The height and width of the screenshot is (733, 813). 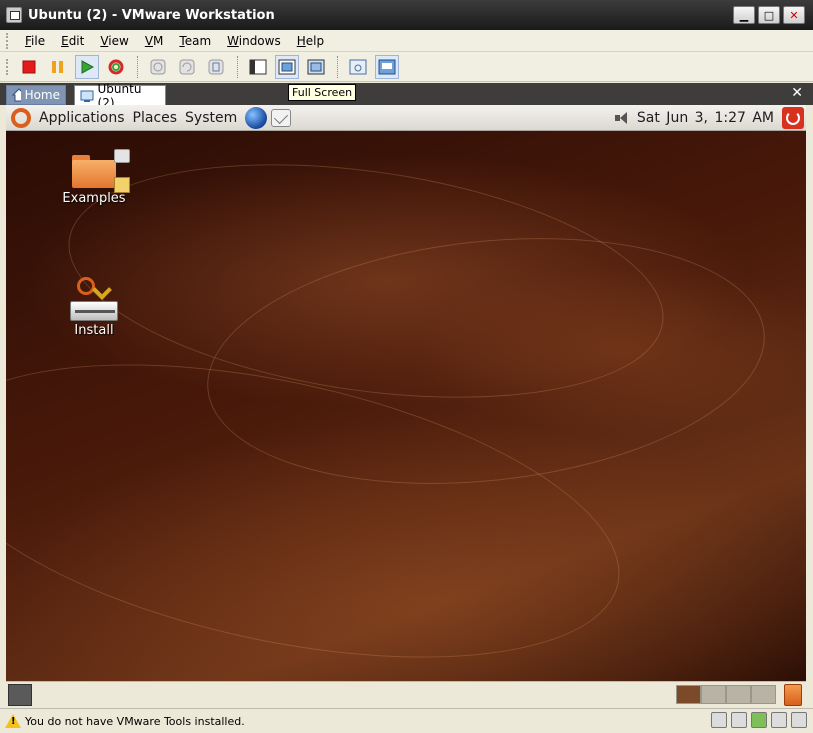 I want to click on tab-home-label: Home, so click(x=42, y=95).